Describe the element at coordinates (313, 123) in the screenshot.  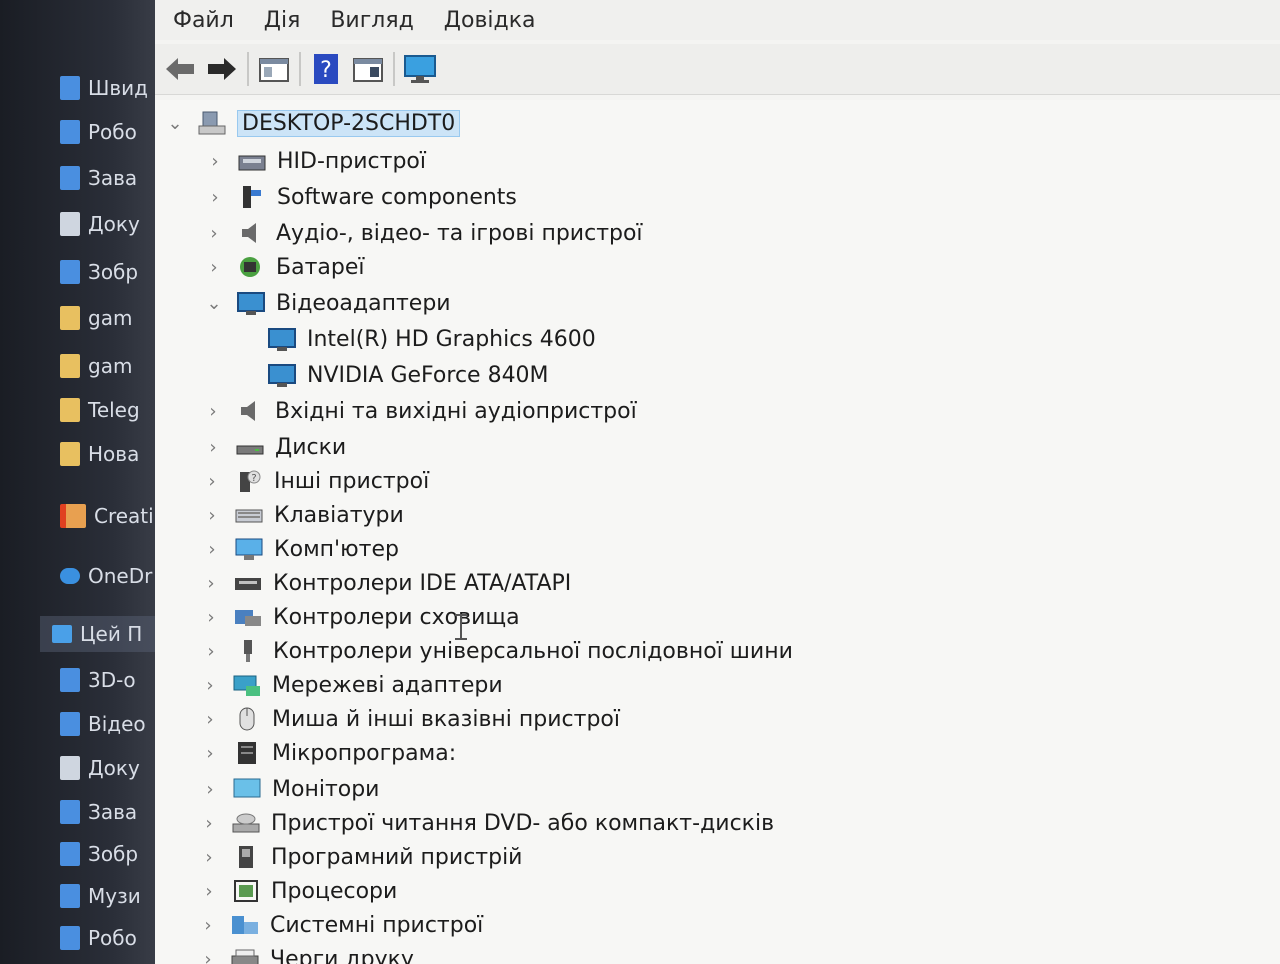
I see `tree-root: ⌄ DESKTOP-2SCHDT0` at that location.